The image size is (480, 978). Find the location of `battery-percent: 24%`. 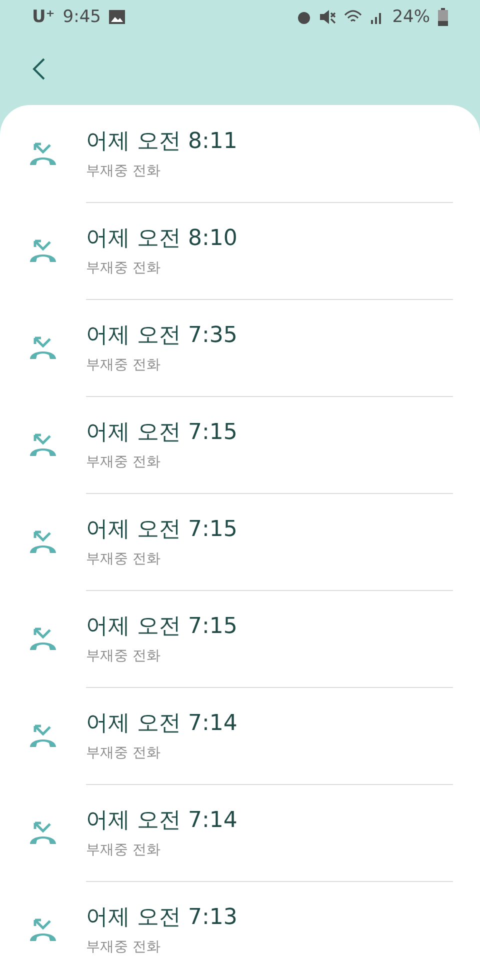

battery-percent: 24% is located at coordinates (411, 16).